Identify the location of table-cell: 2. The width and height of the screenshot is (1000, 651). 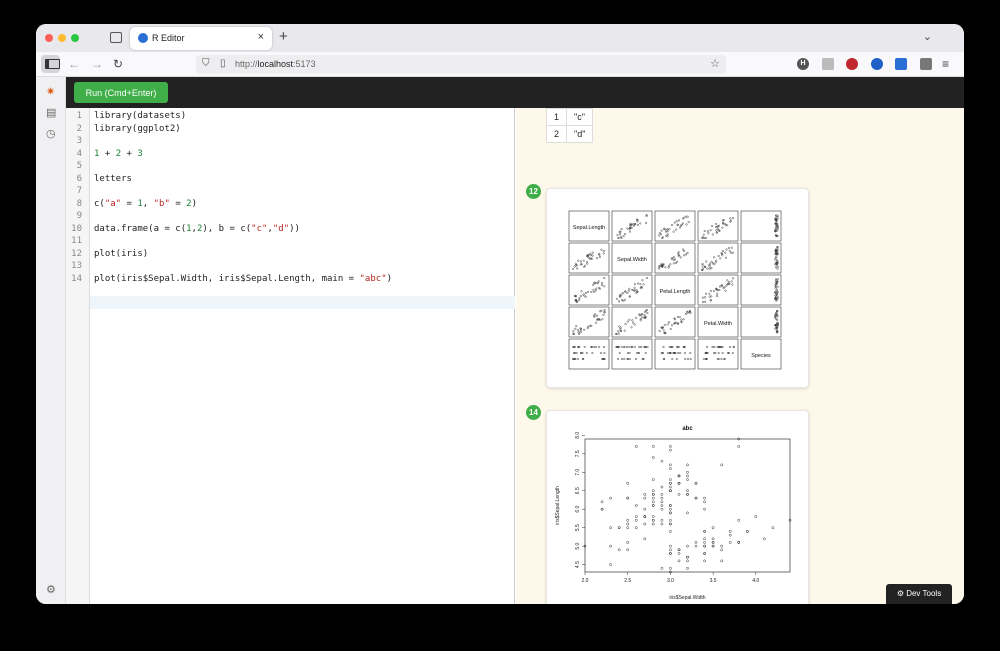
(556, 134).